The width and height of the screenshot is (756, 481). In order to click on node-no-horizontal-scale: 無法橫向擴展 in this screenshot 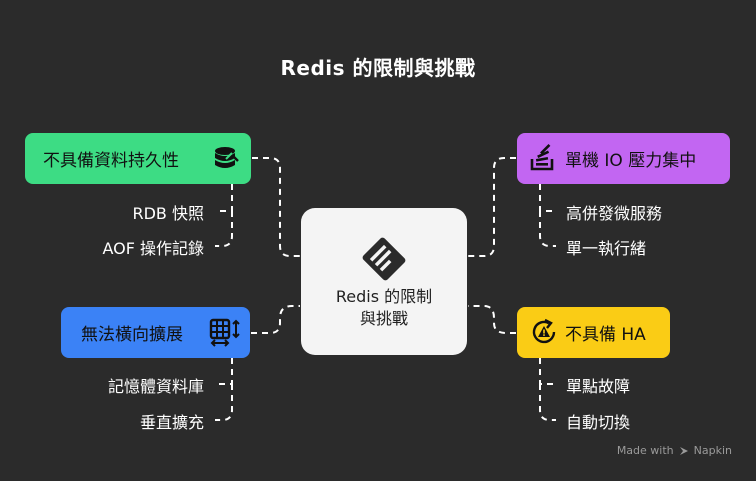, I will do `click(155, 332)`.